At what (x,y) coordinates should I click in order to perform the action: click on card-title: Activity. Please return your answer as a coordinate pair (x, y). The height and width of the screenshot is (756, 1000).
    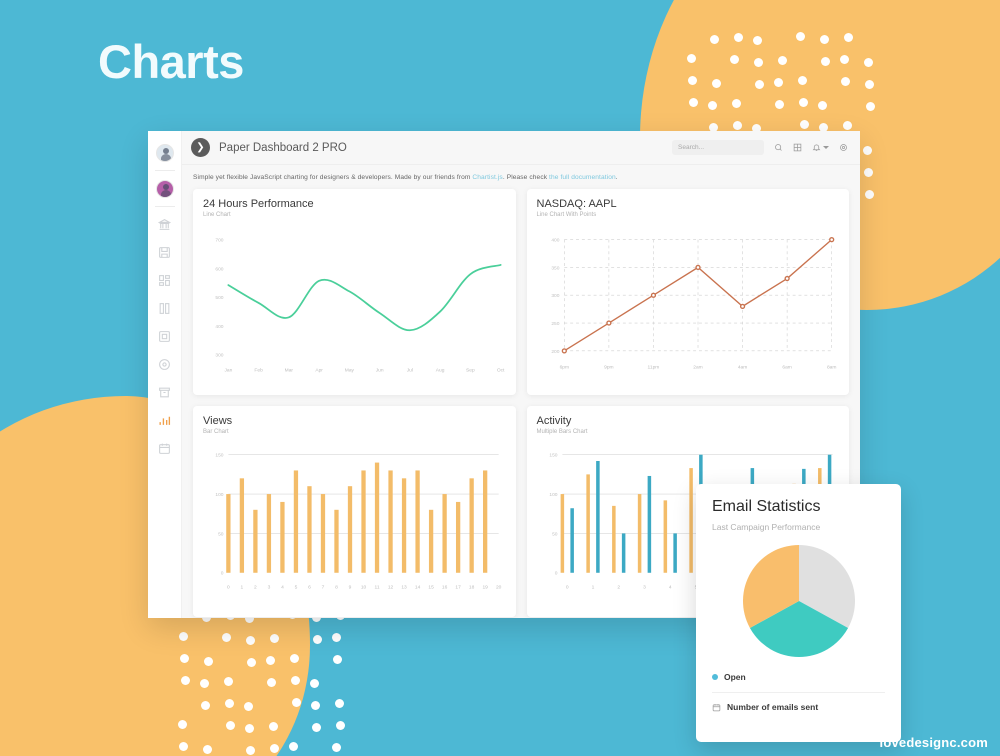
    Looking at the image, I should click on (554, 421).